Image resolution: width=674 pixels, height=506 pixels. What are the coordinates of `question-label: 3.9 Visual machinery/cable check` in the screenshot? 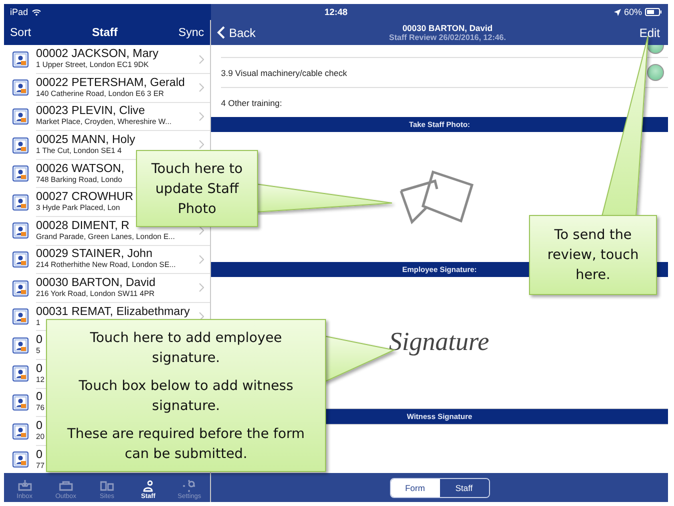 It's located at (284, 73).